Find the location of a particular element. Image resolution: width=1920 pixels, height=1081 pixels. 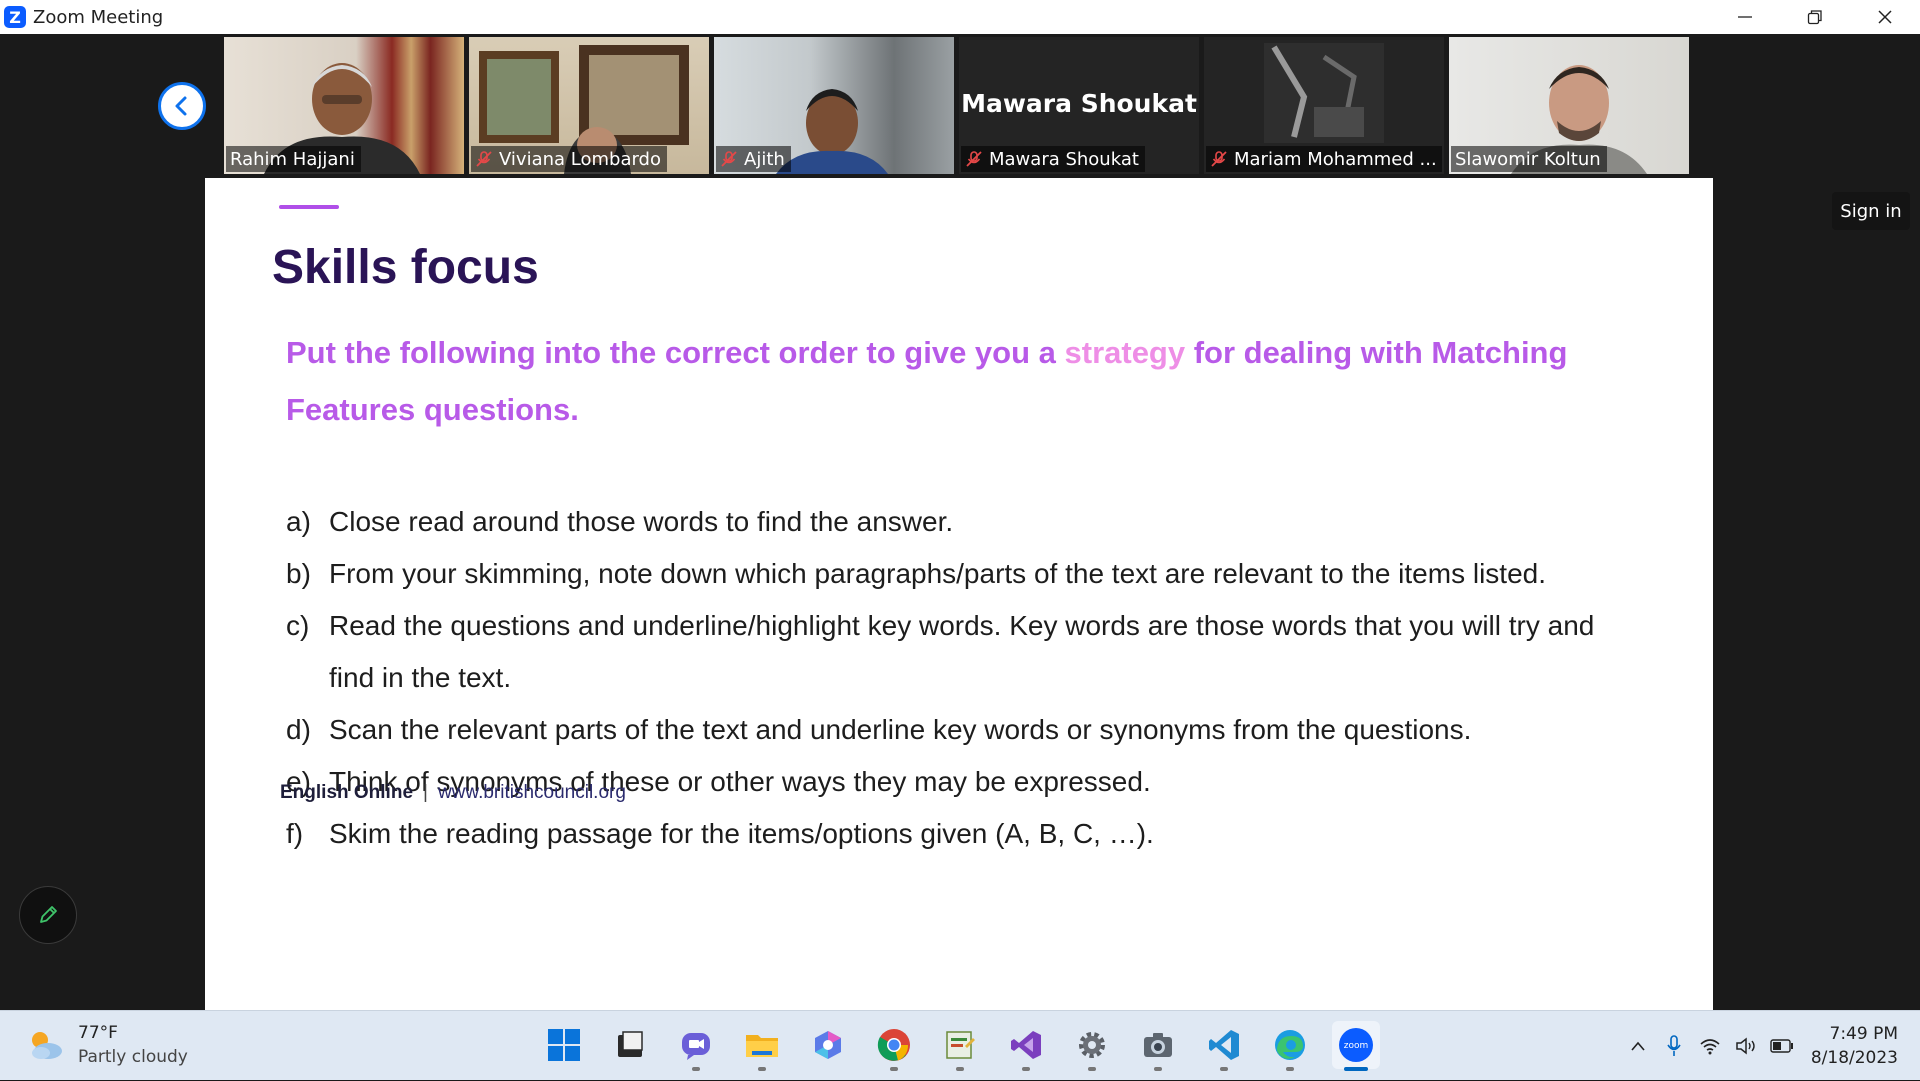

window-controls is located at coordinates (1815, 17).